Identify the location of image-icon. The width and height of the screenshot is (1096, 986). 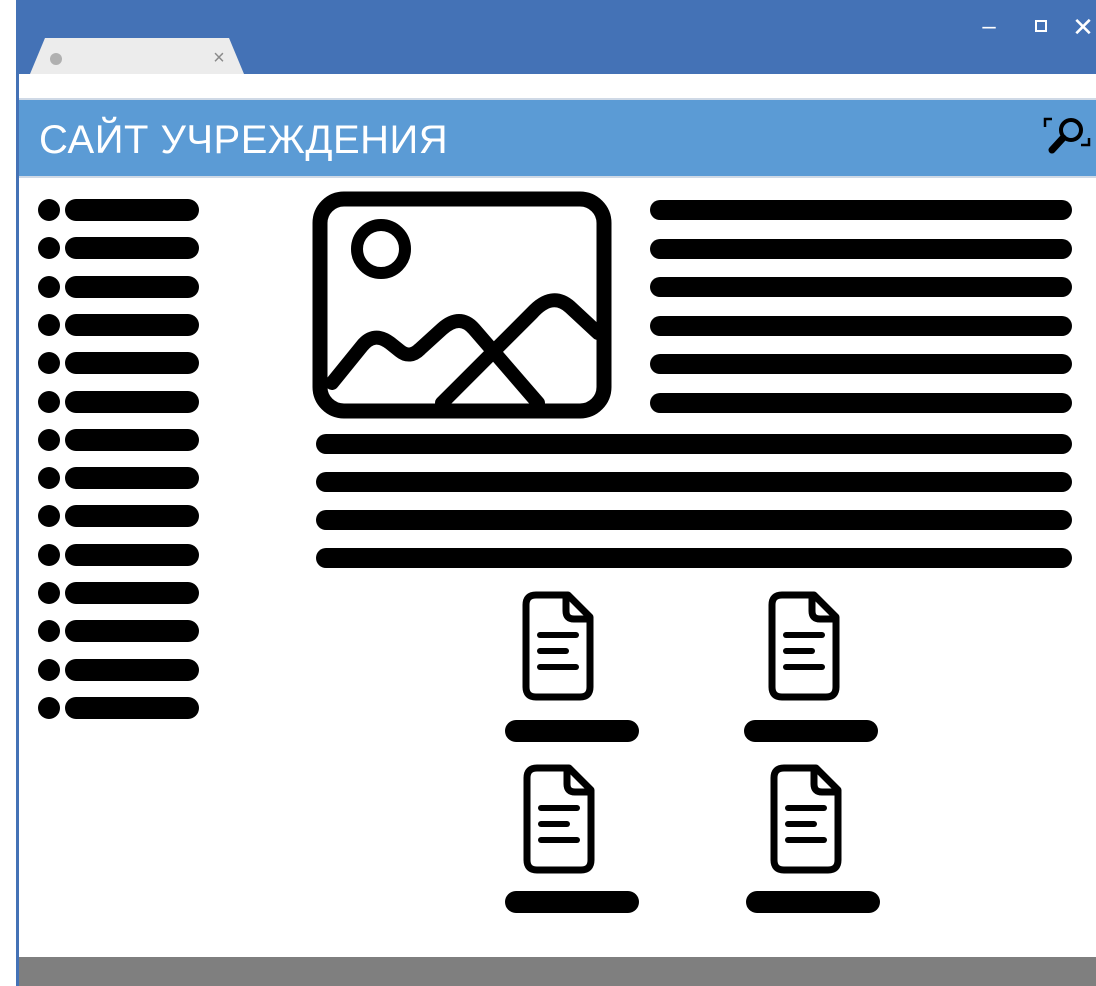
(462, 305).